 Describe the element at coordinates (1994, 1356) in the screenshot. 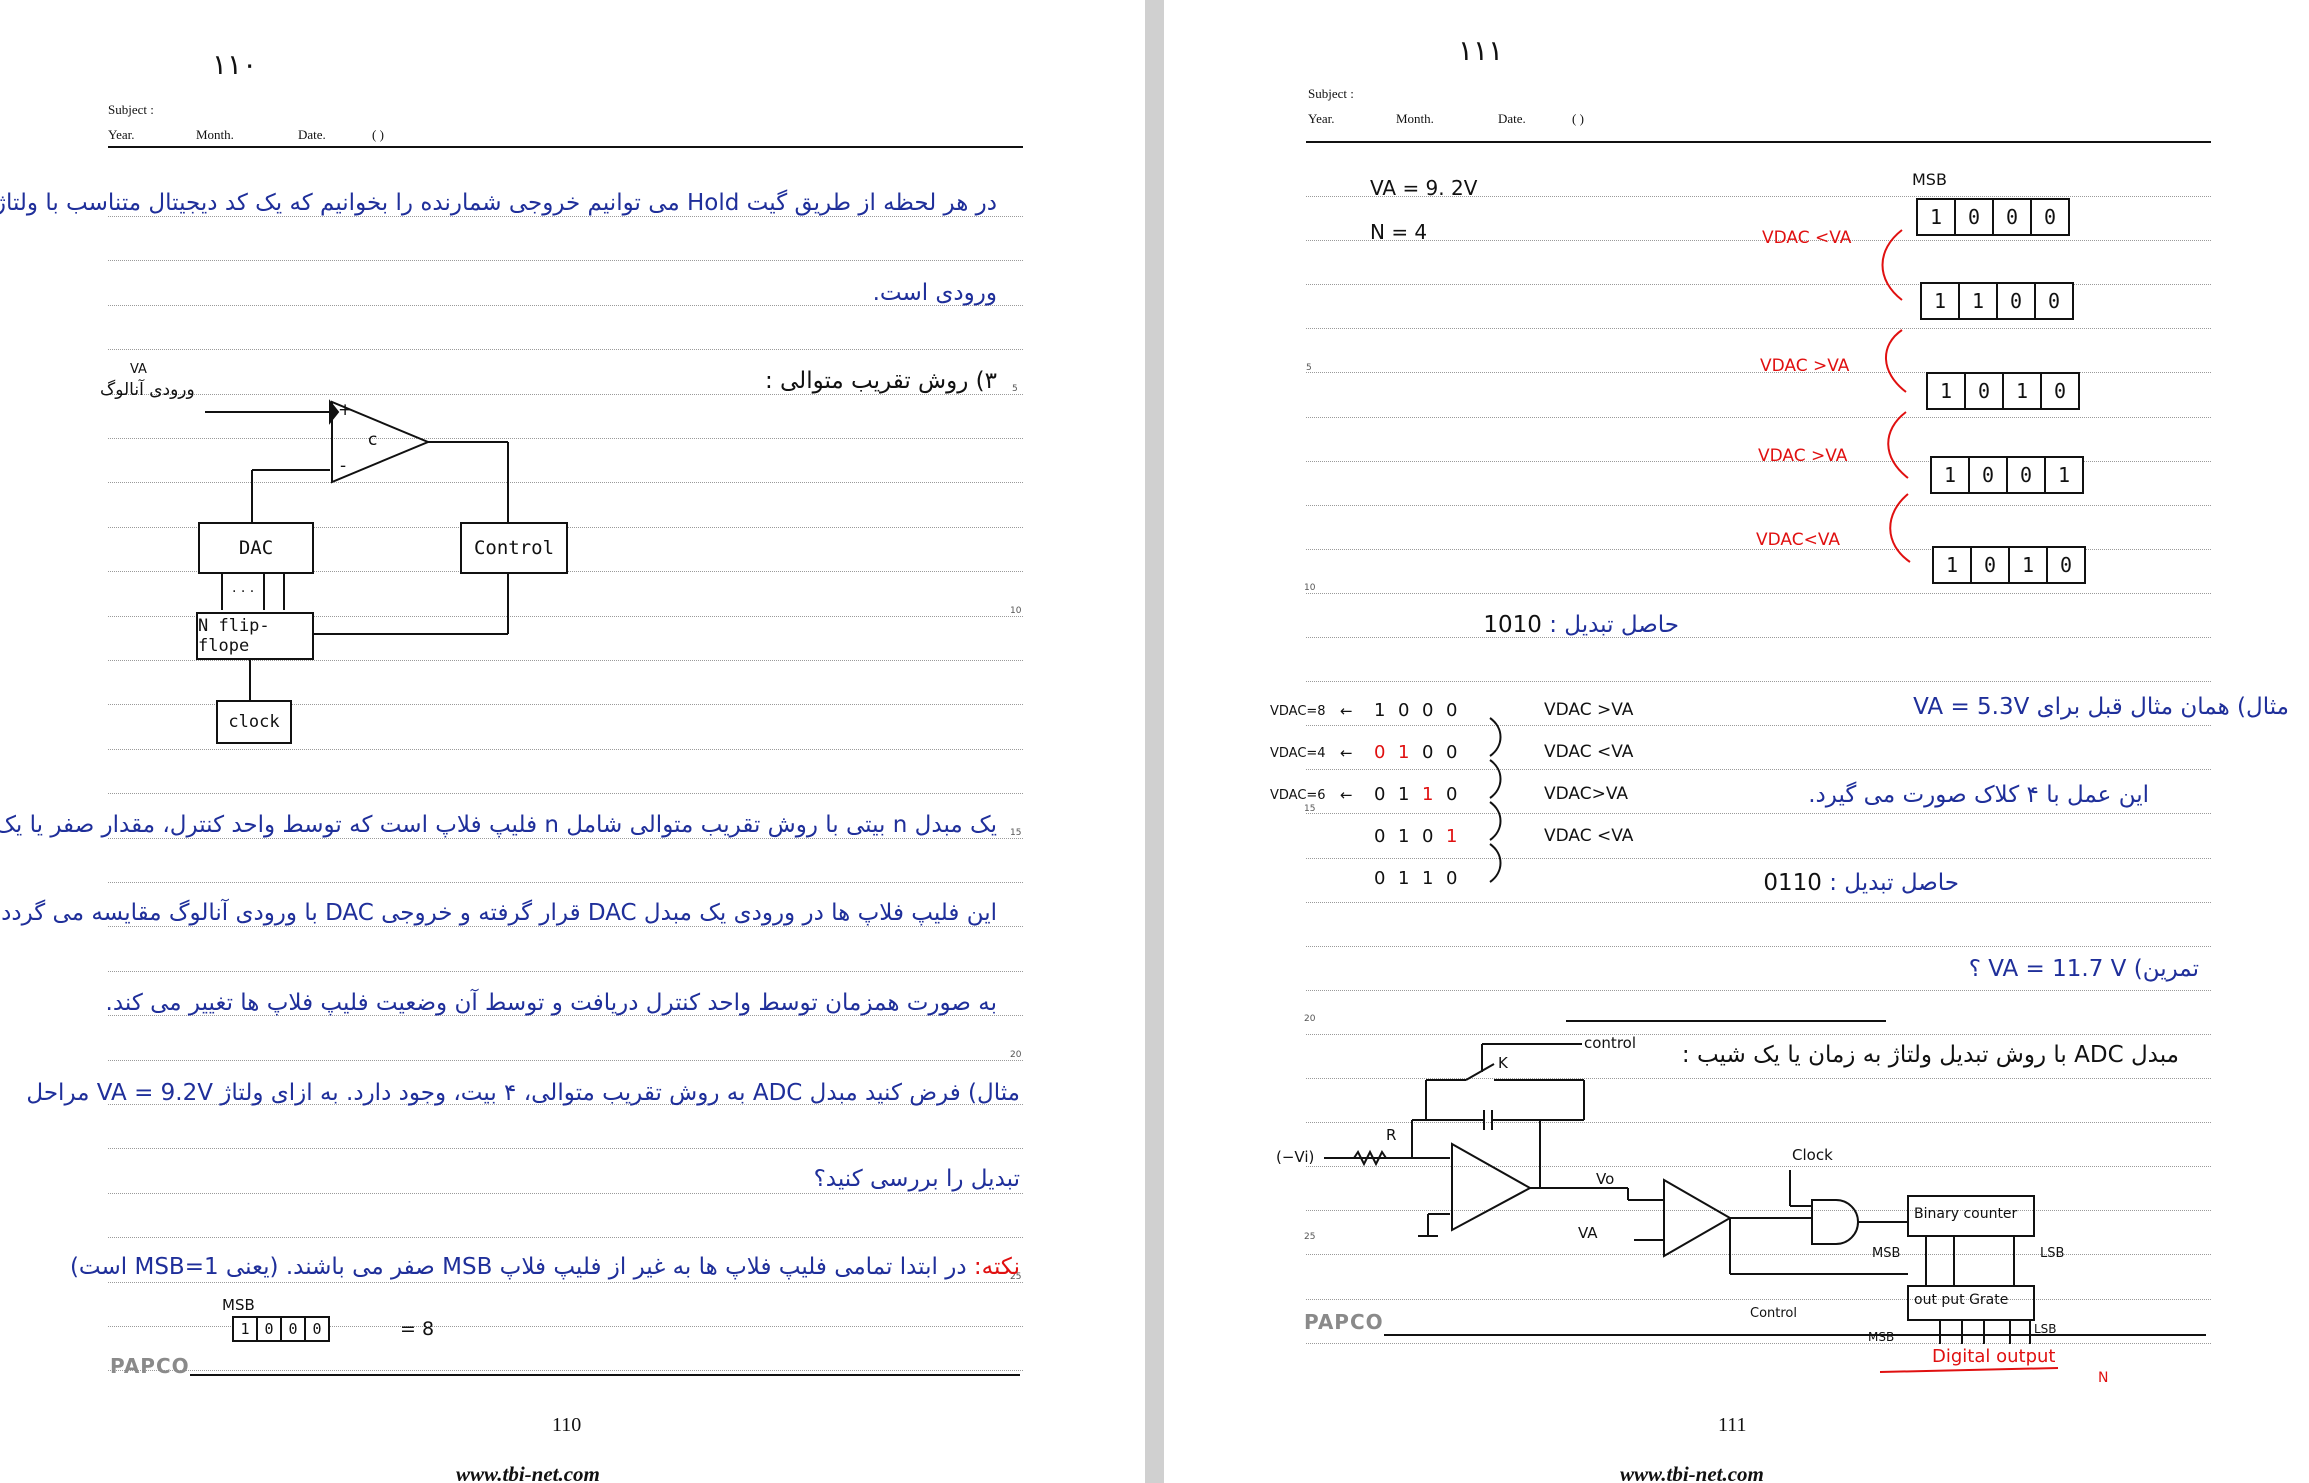

I see `digital-output-label: Digital output` at that location.